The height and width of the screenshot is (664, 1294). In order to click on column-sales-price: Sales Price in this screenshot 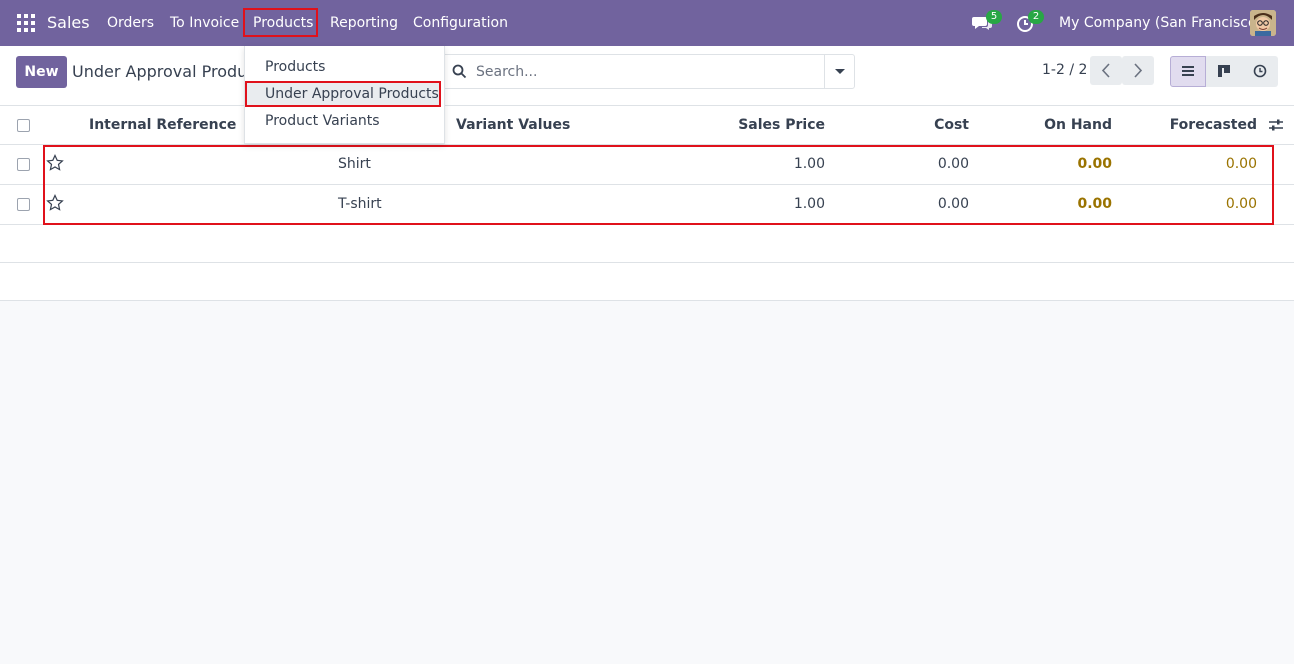, I will do `click(781, 125)`.